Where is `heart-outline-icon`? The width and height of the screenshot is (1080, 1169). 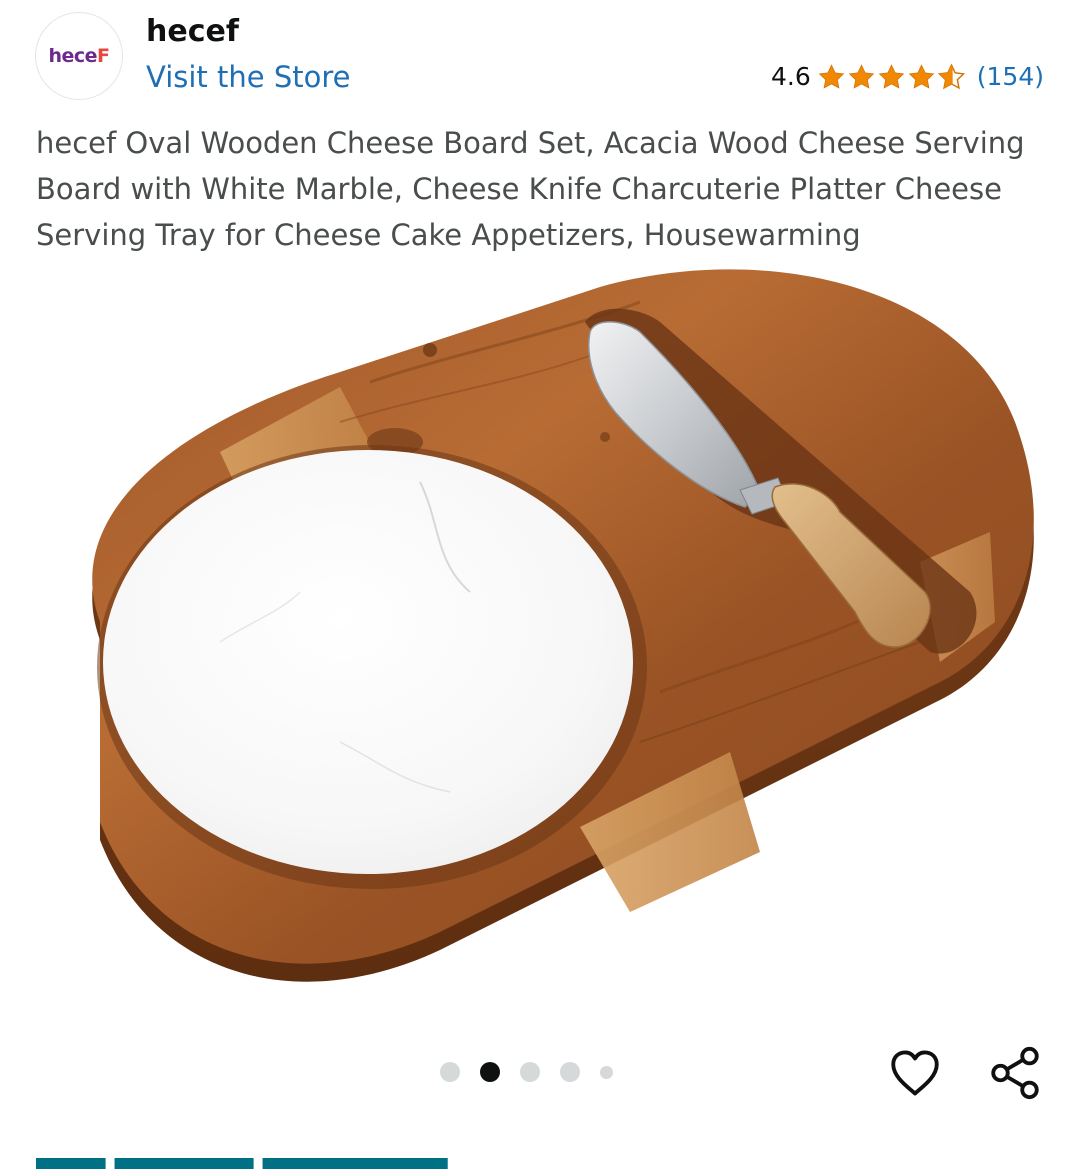 heart-outline-icon is located at coordinates (915, 1073).